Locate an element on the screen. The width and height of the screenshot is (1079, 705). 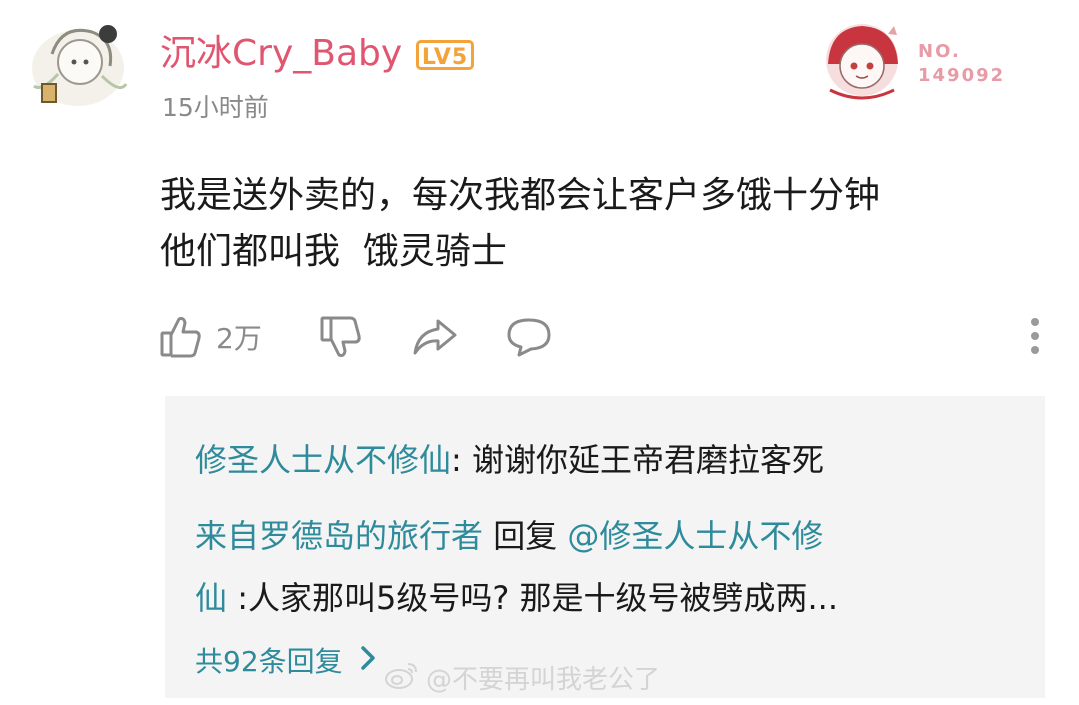
comment-icon is located at coordinates (529, 337).